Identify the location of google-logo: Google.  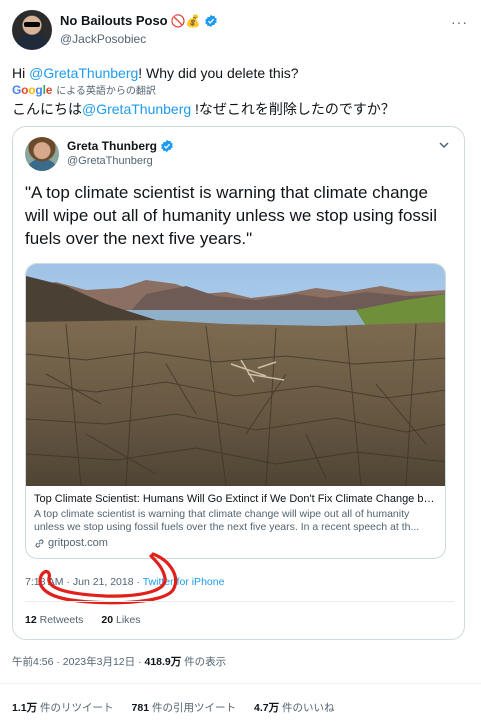
(32, 89).